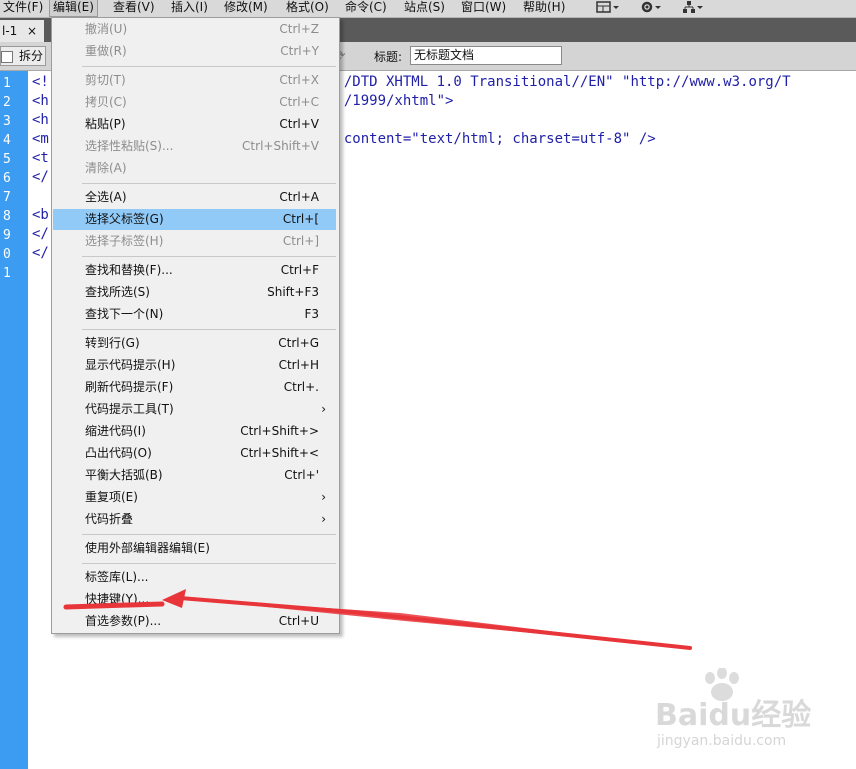 The width and height of the screenshot is (856, 769). I want to click on watermark-logo: Baidu经验, so click(733, 715).